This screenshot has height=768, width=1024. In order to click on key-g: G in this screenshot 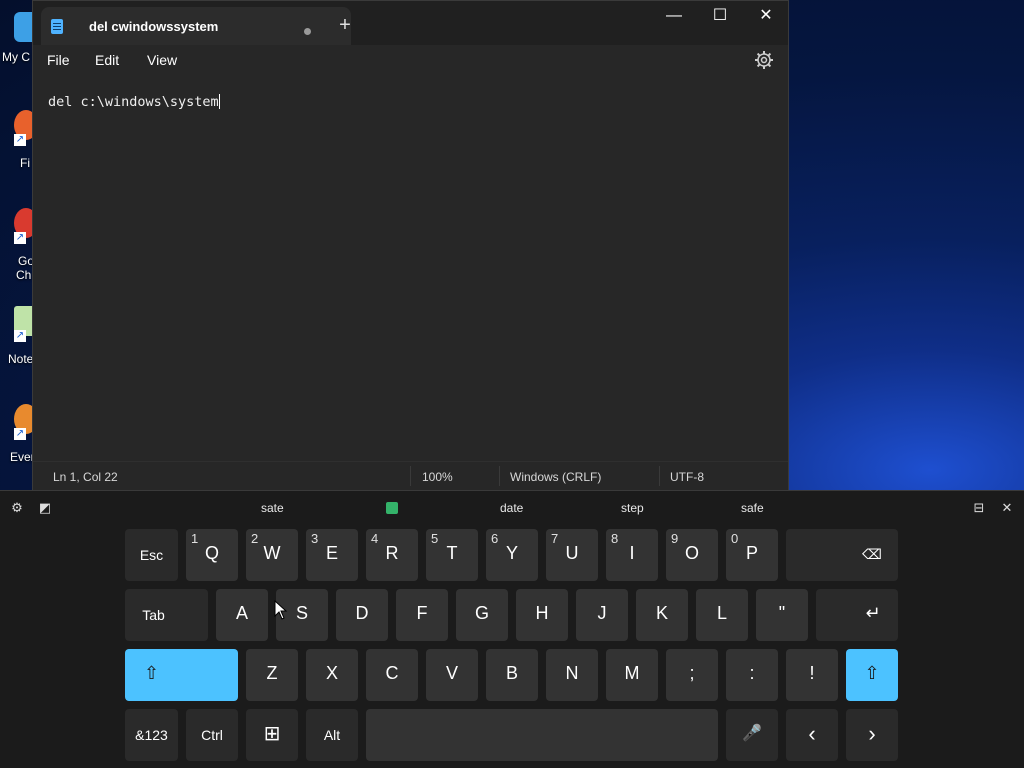, I will do `click(482, 615)`.